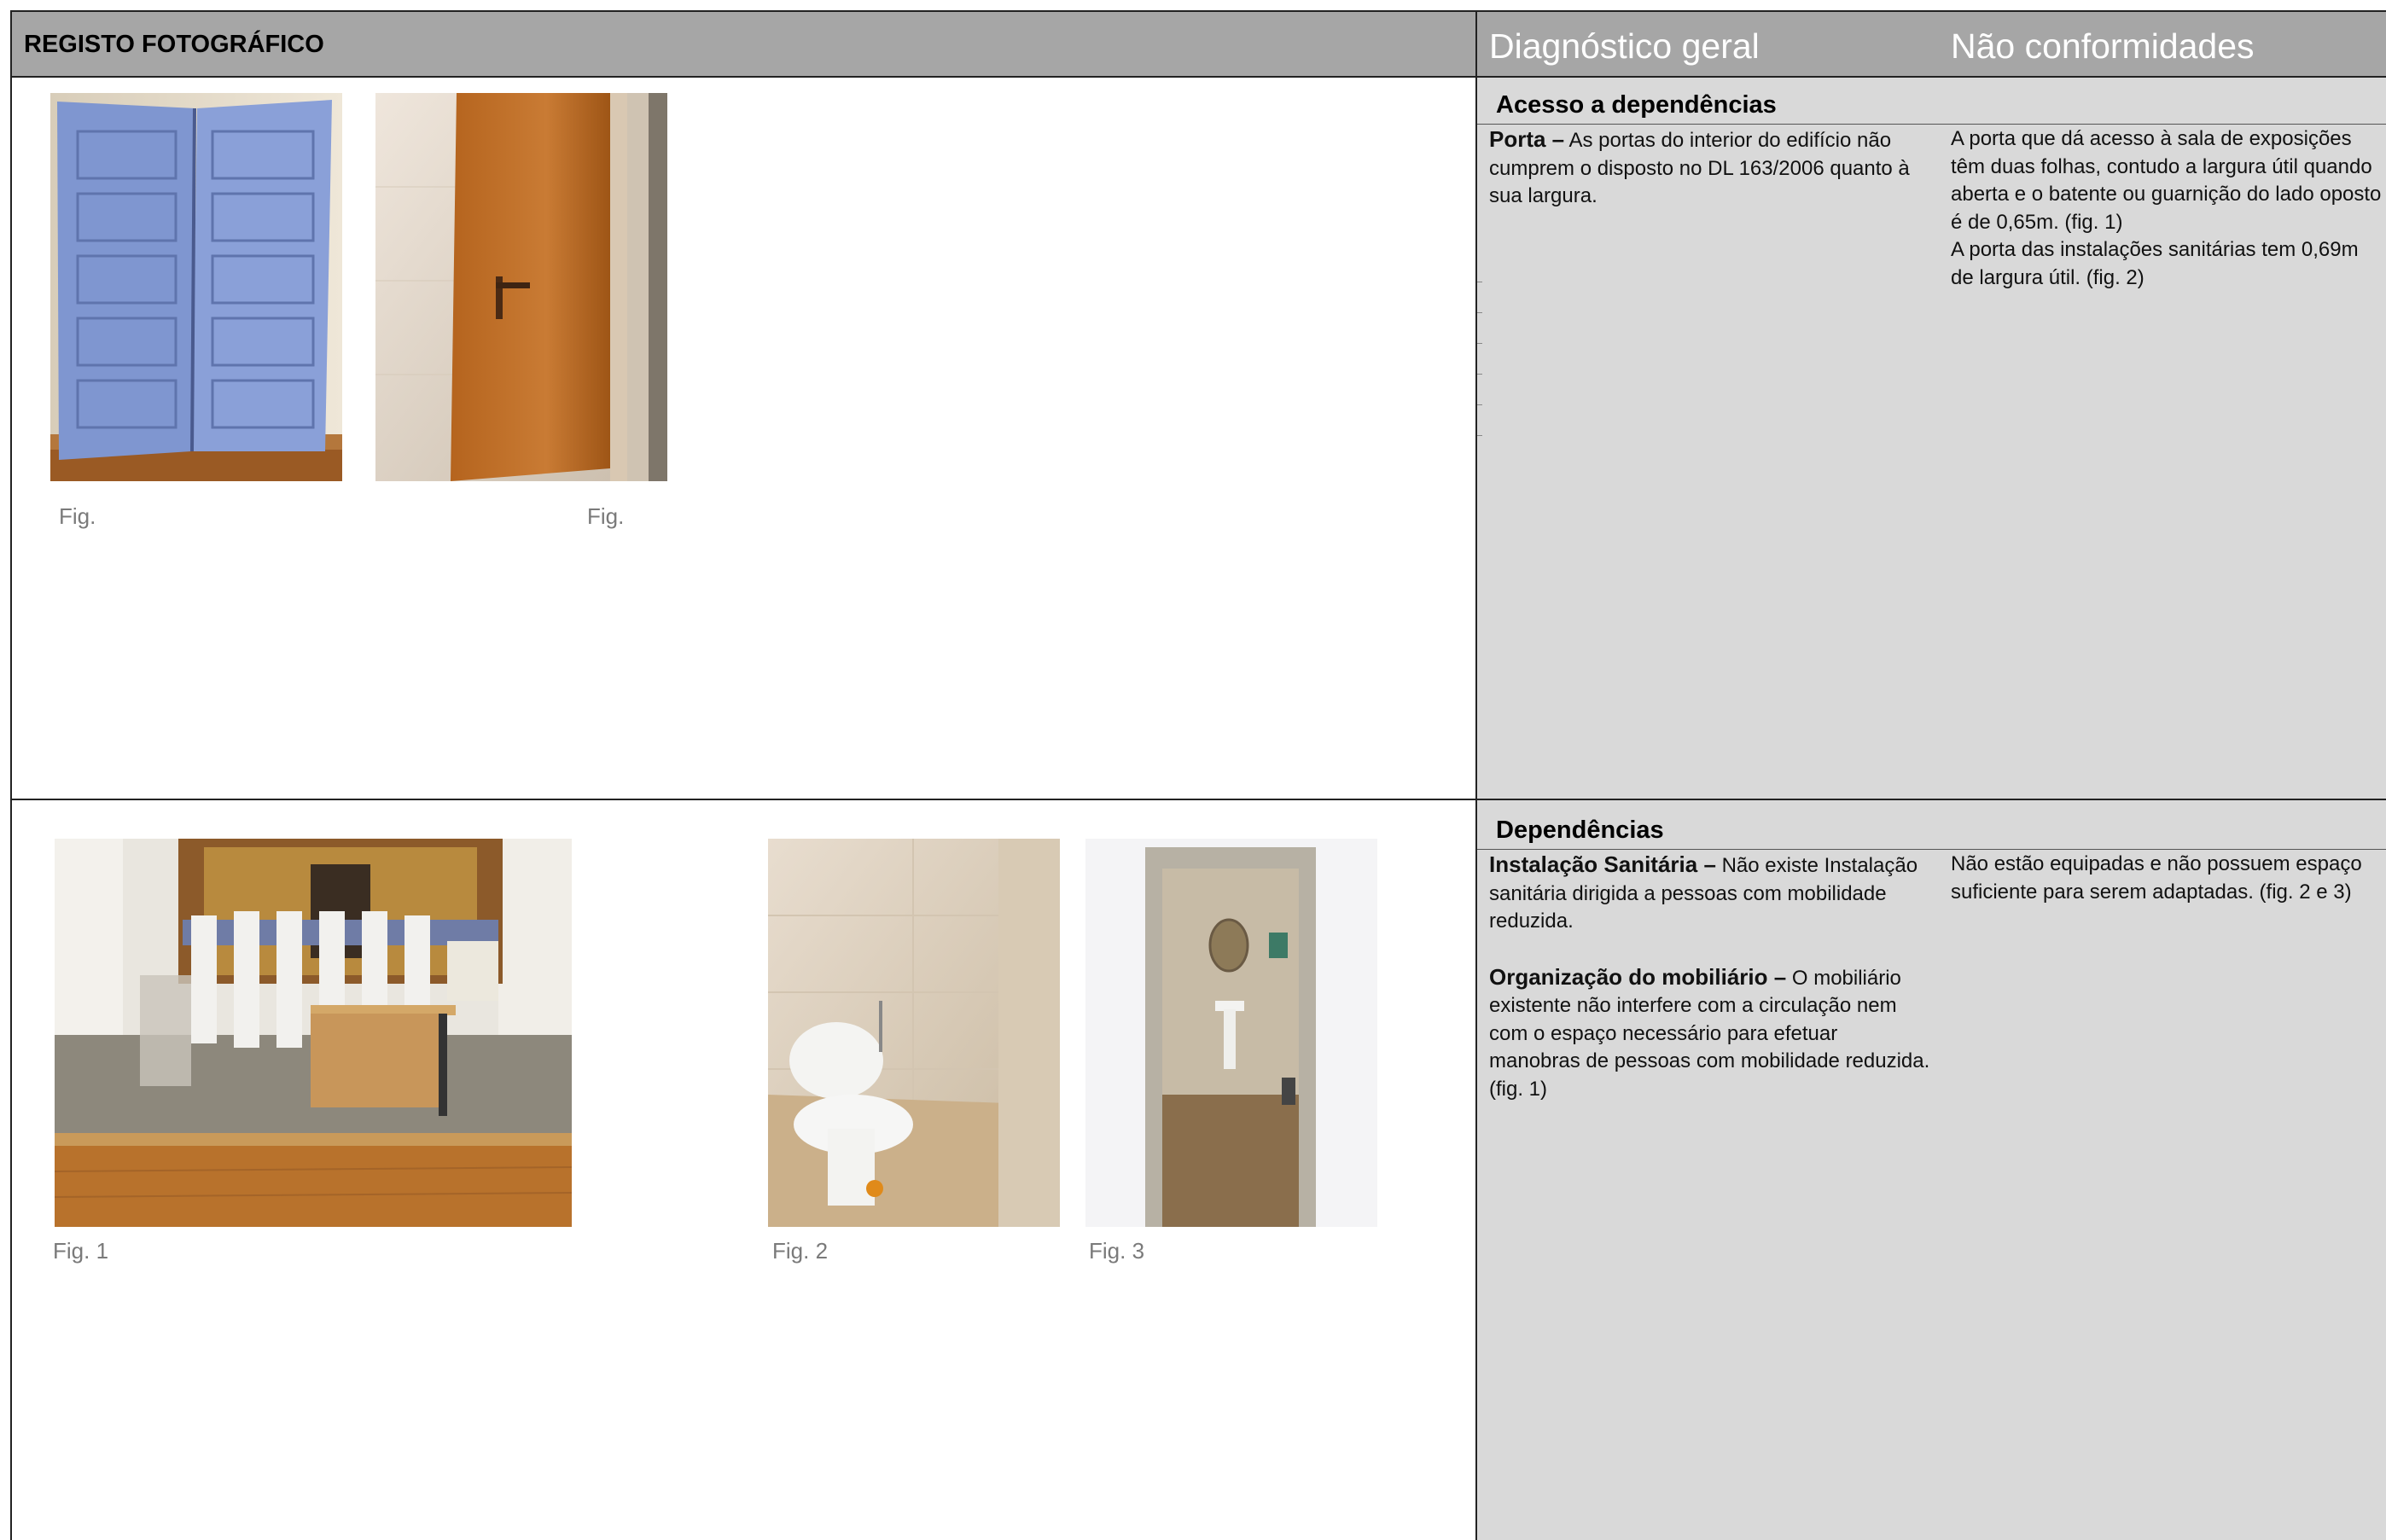 The height and width of the screenshot is (1540, 2386). What do you see at coordinates (196, 287) in the screenshot?
I see `photo-blue-double-door` at bounding box center [196, 287].